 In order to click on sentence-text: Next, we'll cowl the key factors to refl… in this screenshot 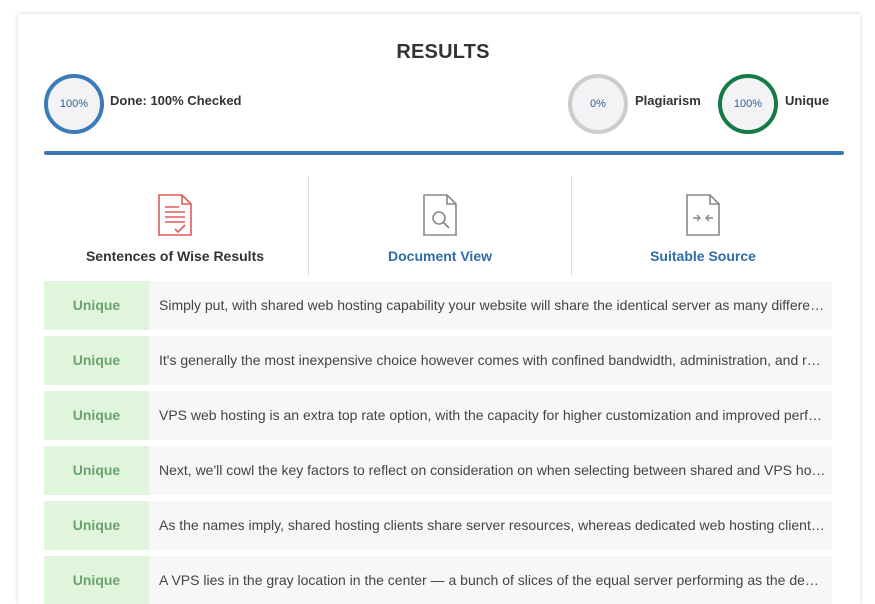, I will do `click(492, 470)`.